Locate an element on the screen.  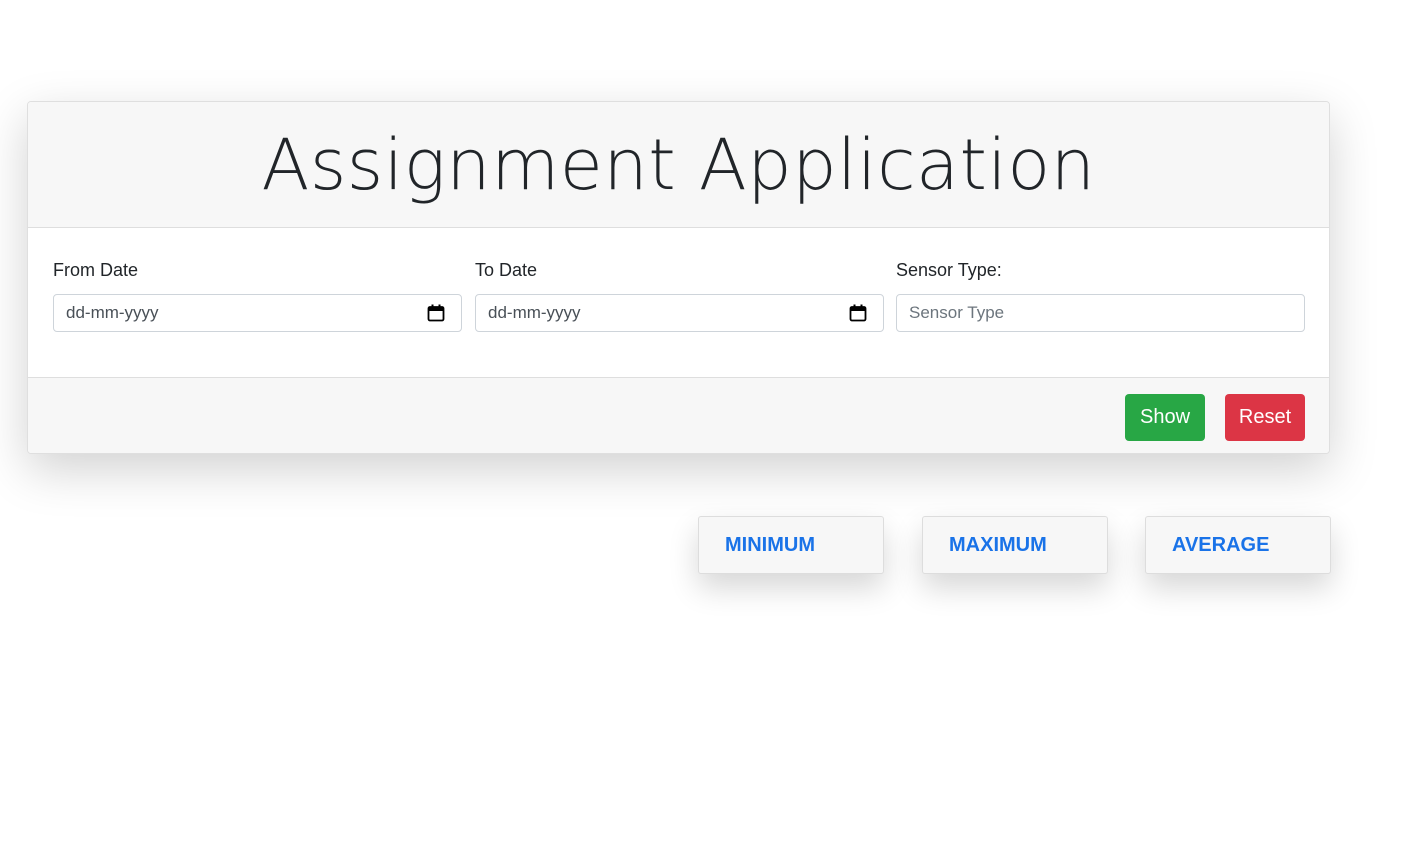
from-date-placeholder: dd-mm-yyyy is located at coordinates (112, 312).